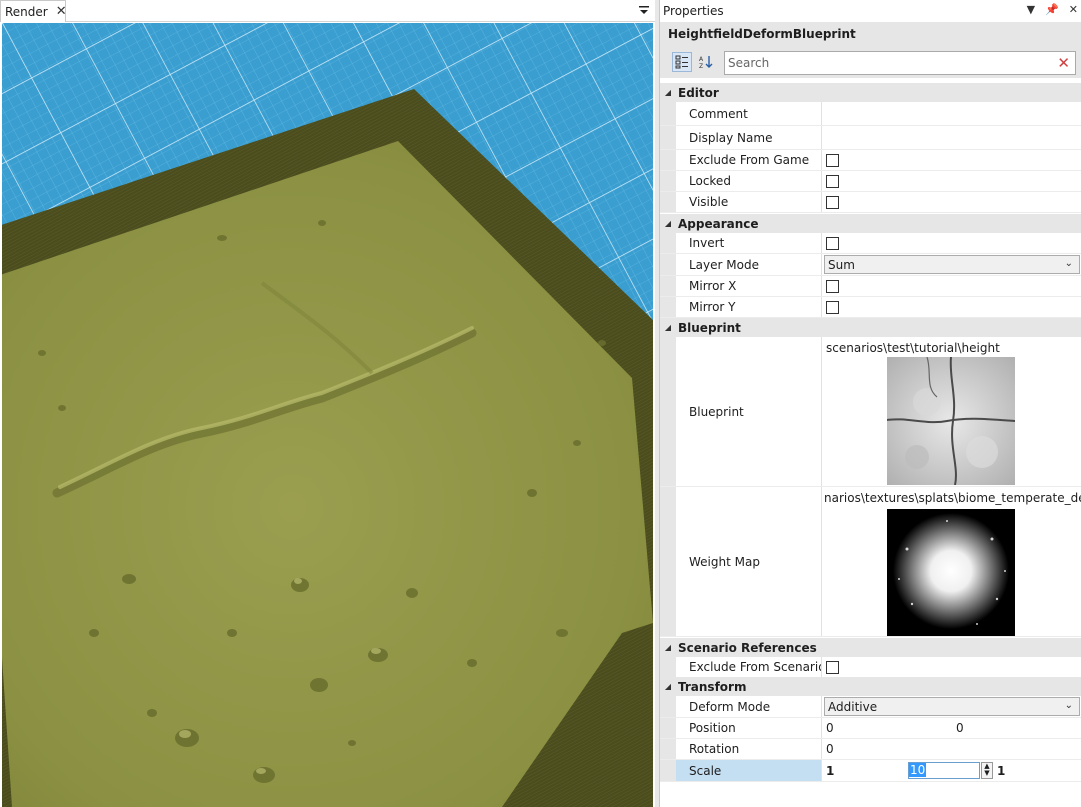 The image size is (1081, 807). What do you see at coordinates (870, 202) in the screenshot?
I see `prop-visible: Visible` at bounding box center [870, 202].